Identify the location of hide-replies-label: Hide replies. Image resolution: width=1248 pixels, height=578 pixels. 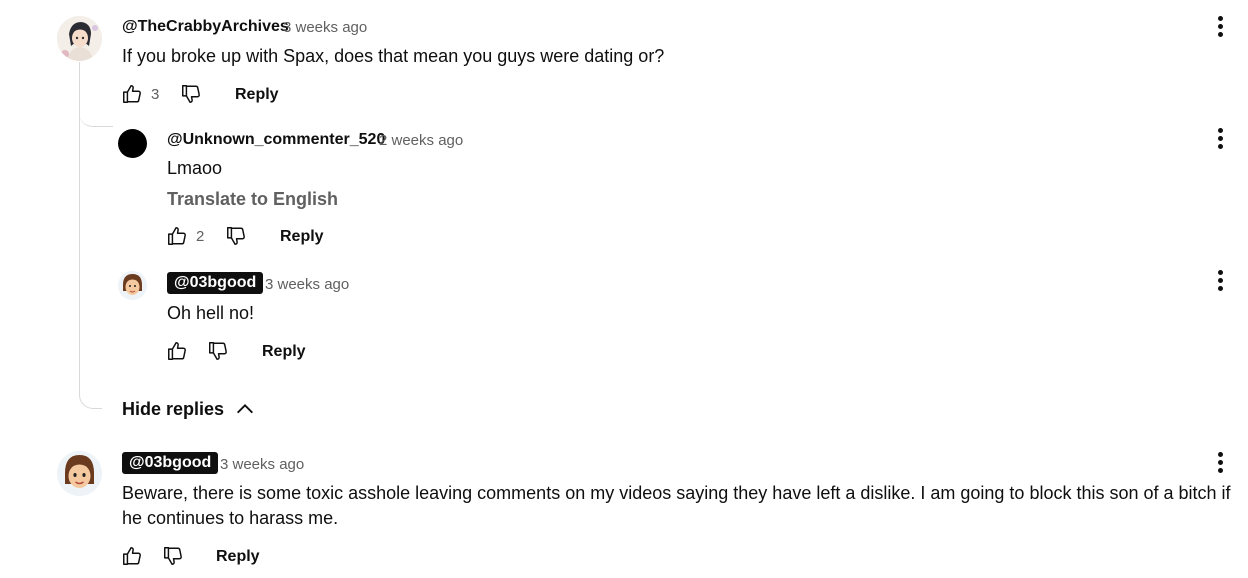
(173, 408).